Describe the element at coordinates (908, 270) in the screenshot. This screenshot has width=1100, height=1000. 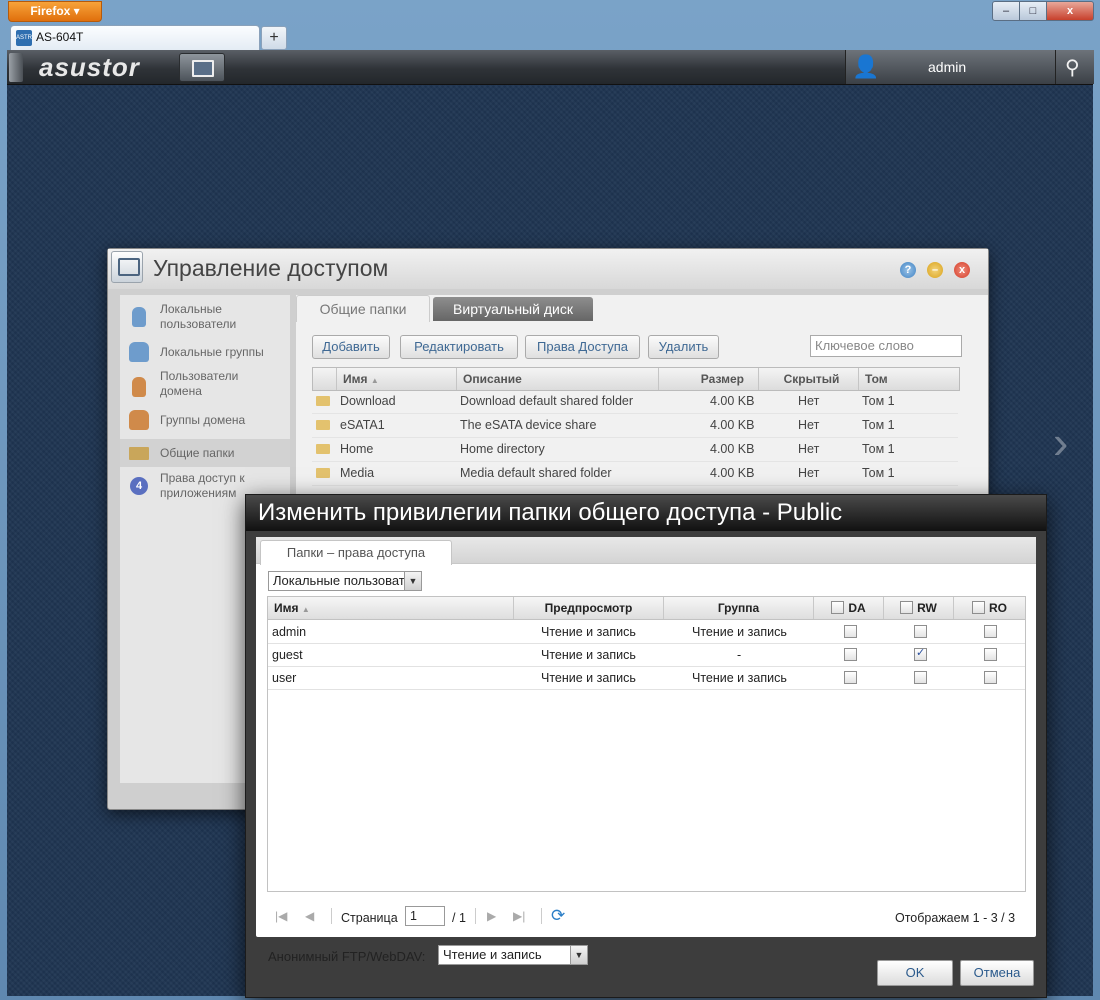
I see `help-icon: ?` at that location.